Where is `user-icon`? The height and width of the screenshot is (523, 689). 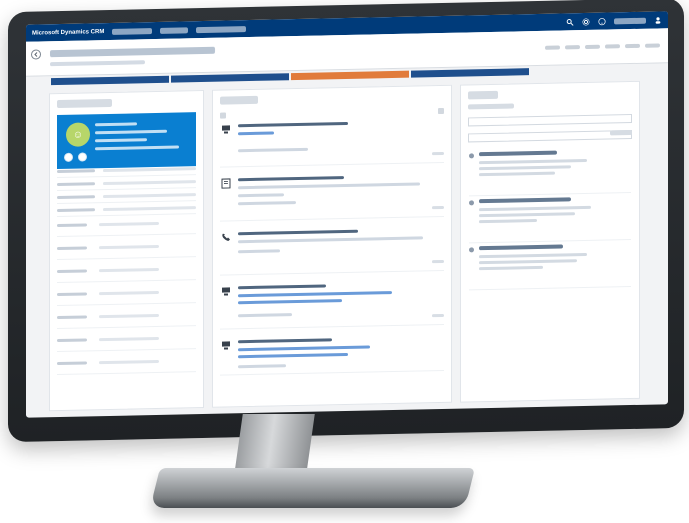
user-icon is located at coordinates (658, 20).